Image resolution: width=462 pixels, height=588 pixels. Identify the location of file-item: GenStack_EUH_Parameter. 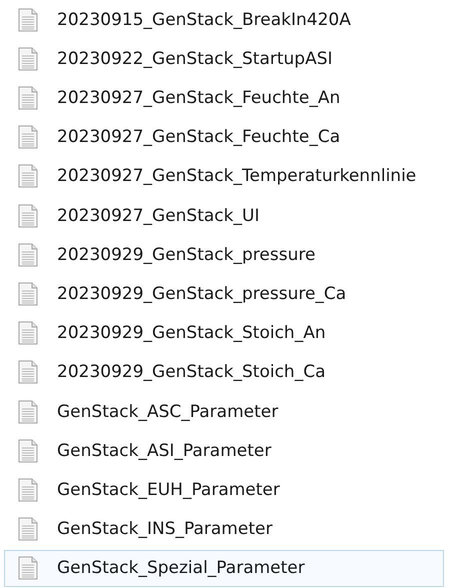
(224, 490).